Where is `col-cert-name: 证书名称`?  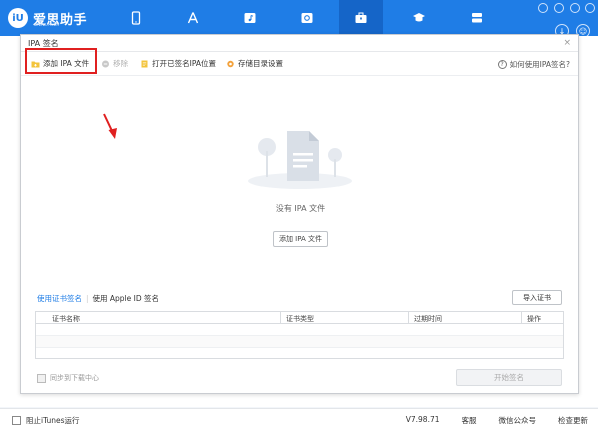 col-cert-name: 证书名称 is located at coordinates (66, 319).